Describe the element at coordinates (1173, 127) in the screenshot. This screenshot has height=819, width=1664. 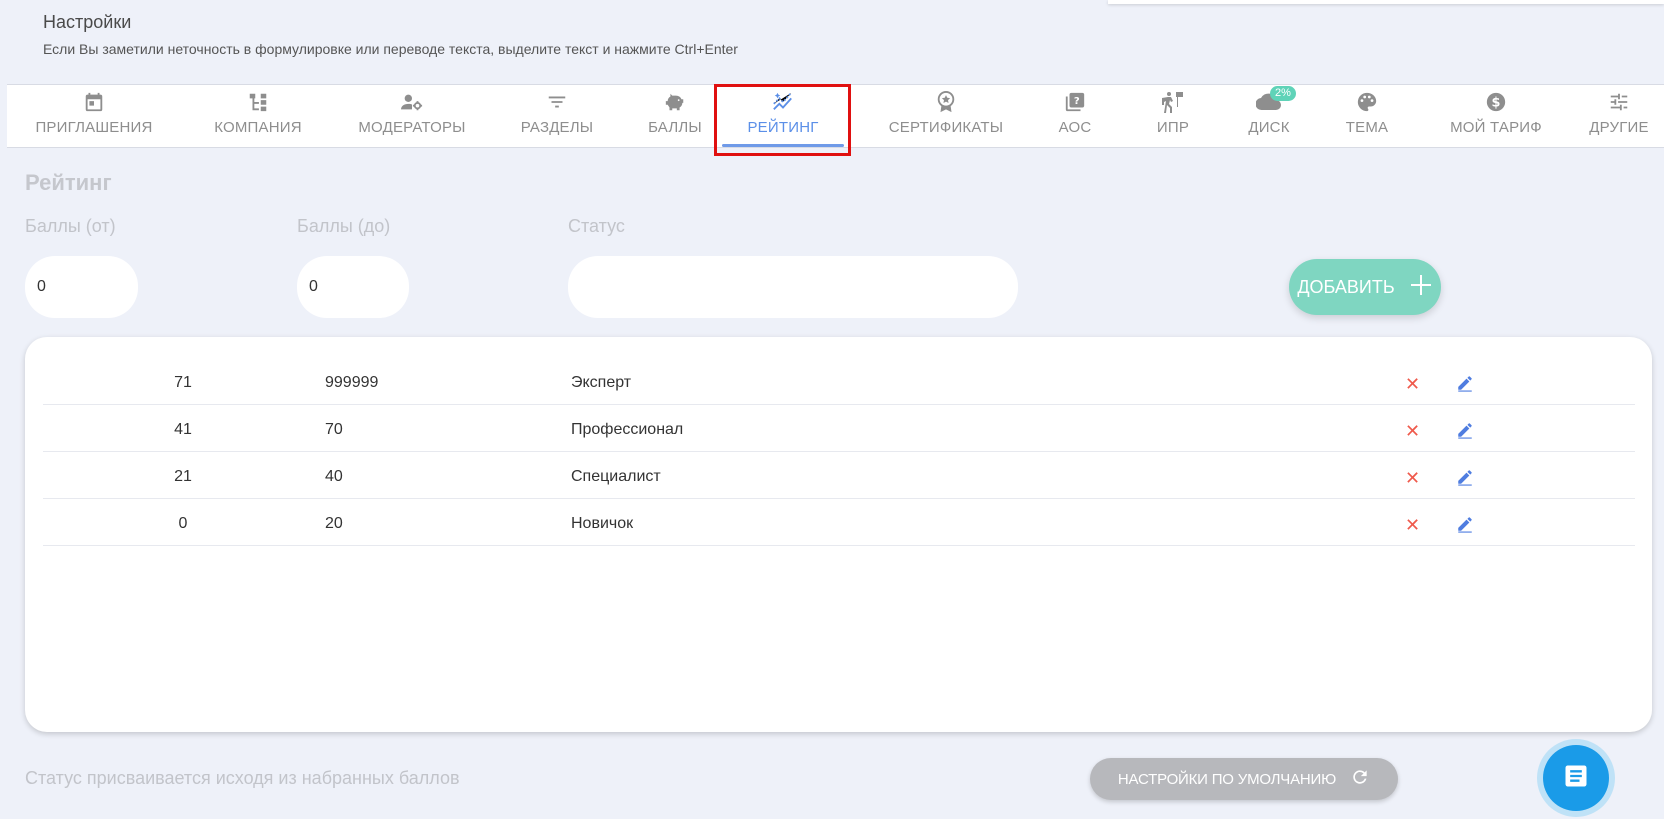
I see `tab-label: ИПР` at that location.